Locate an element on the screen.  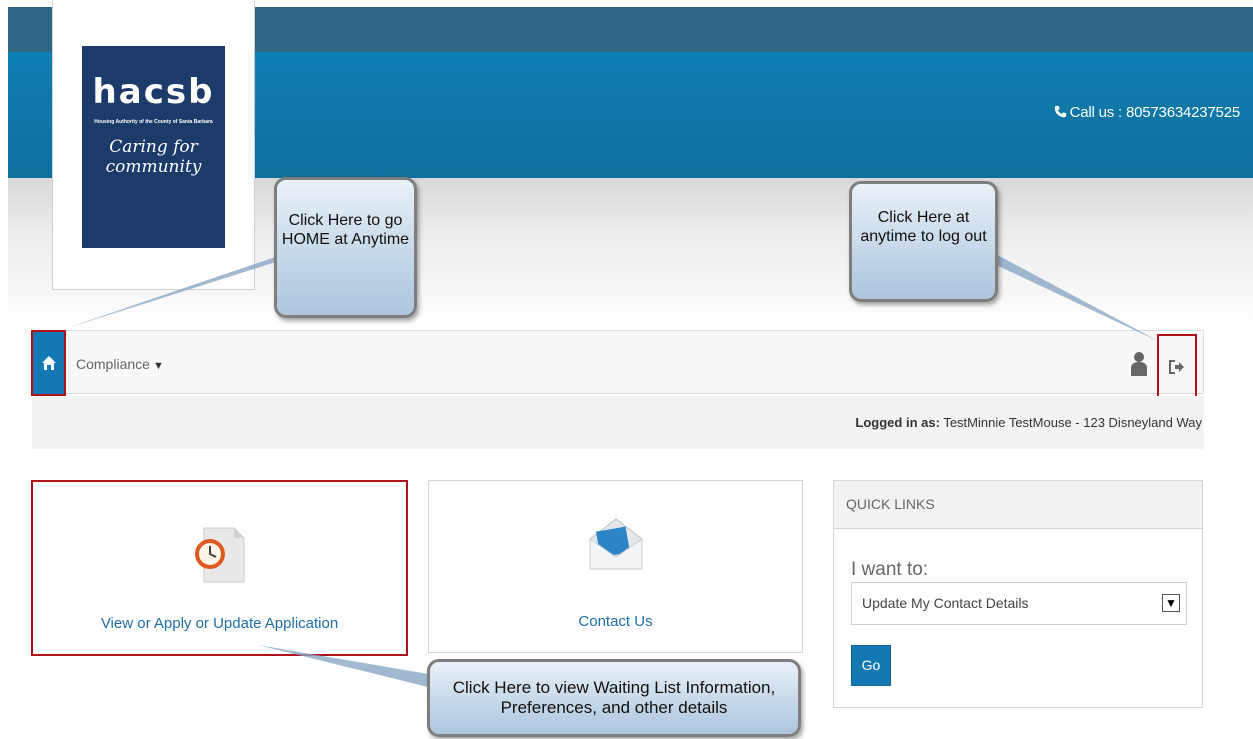
quick-links-title: QUICK LINKS is located at coordinates (1018, 505).